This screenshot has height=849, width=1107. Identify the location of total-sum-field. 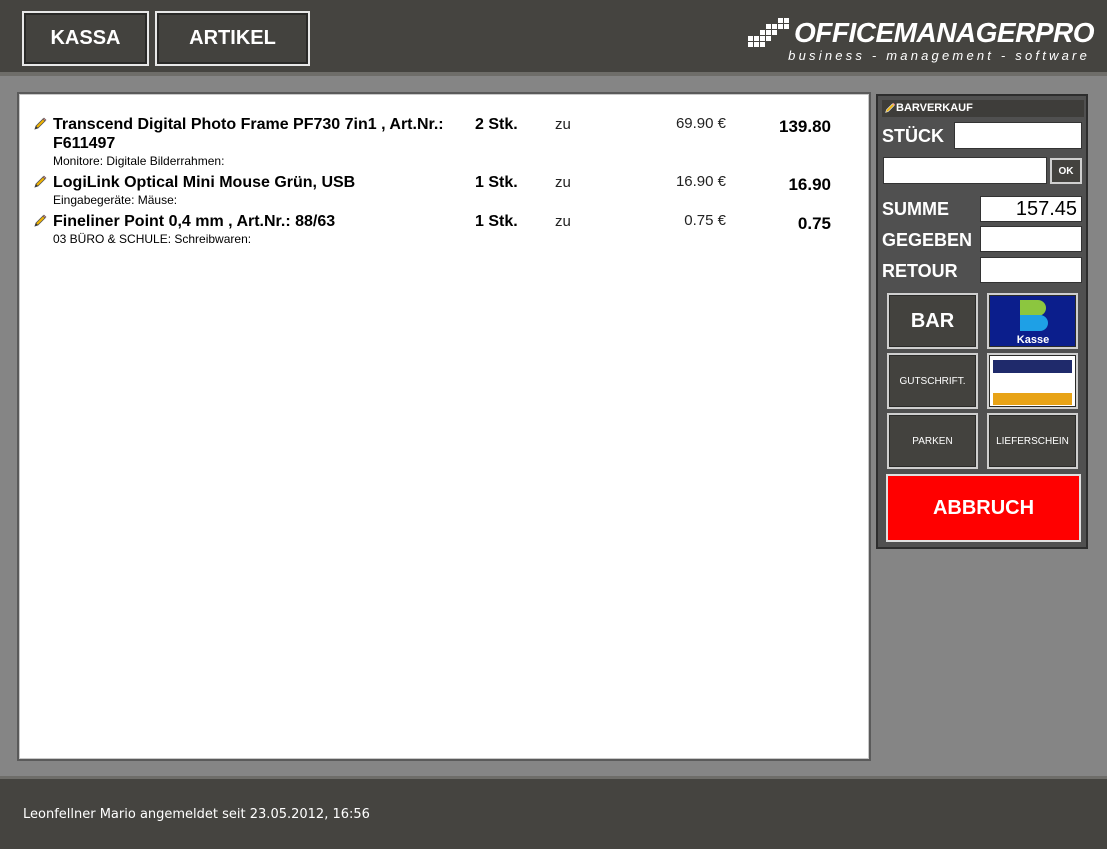
(1031, 209).